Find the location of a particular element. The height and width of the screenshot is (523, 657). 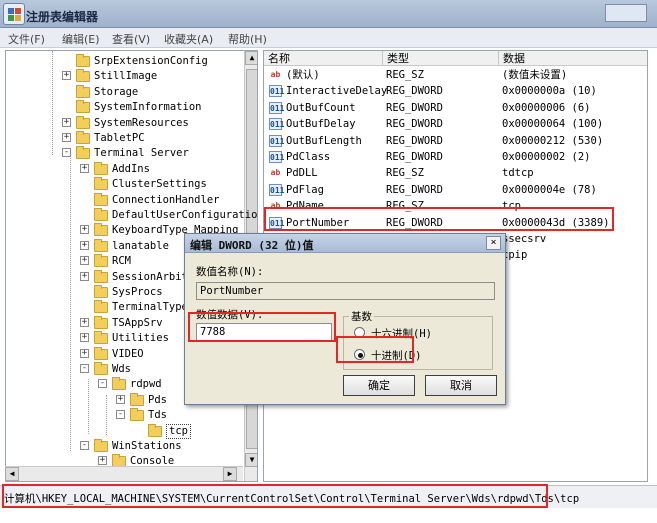

window-controls is located at coordinates (626, 13).